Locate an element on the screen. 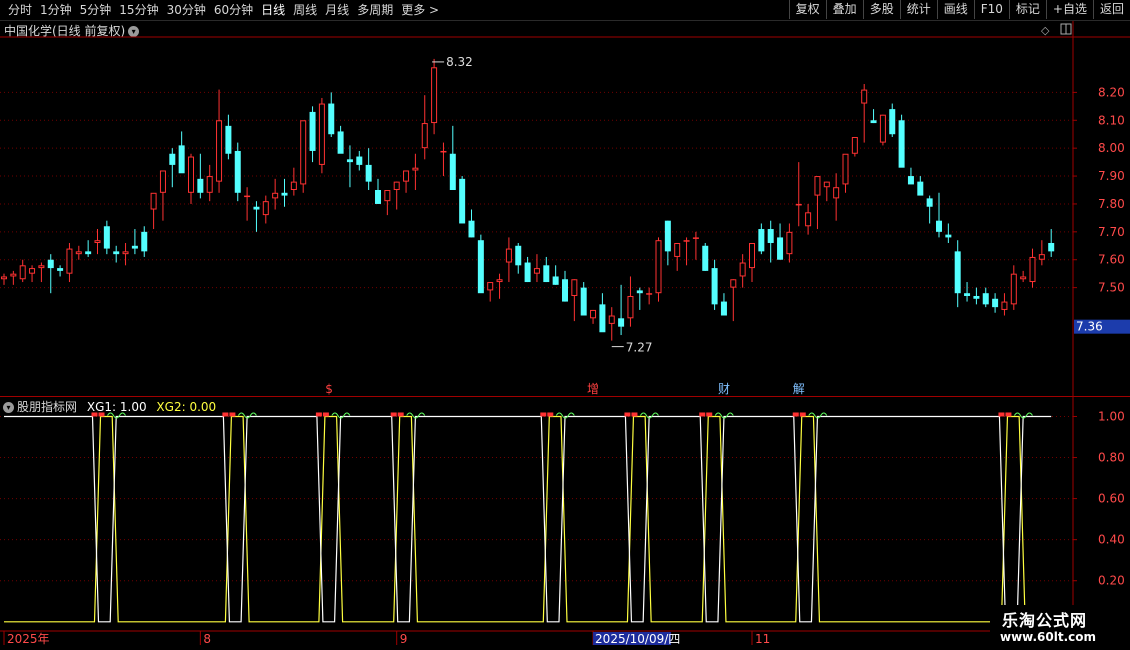 This screenshot has height=650, width=1130. high-price-label: 8.32 is located at coordinates (459, 62).